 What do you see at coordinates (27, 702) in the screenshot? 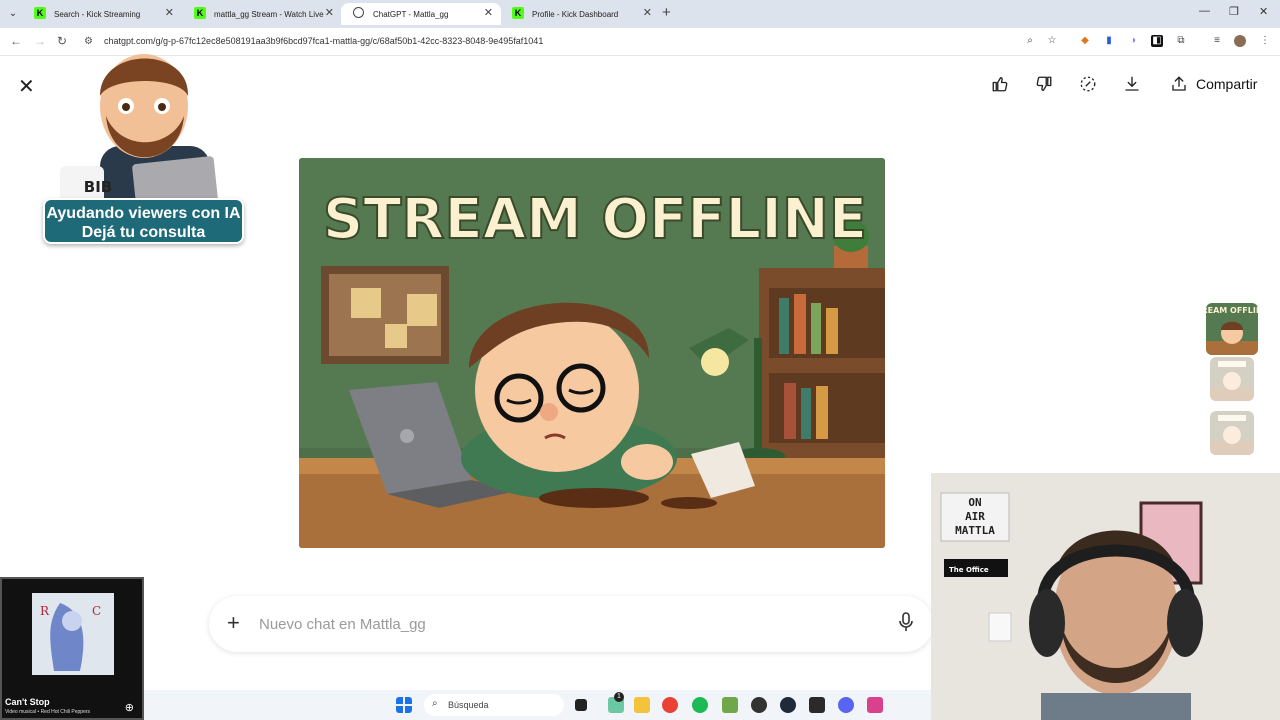
I see `song-title: Can't Stop` at bounding box center [27, 702].